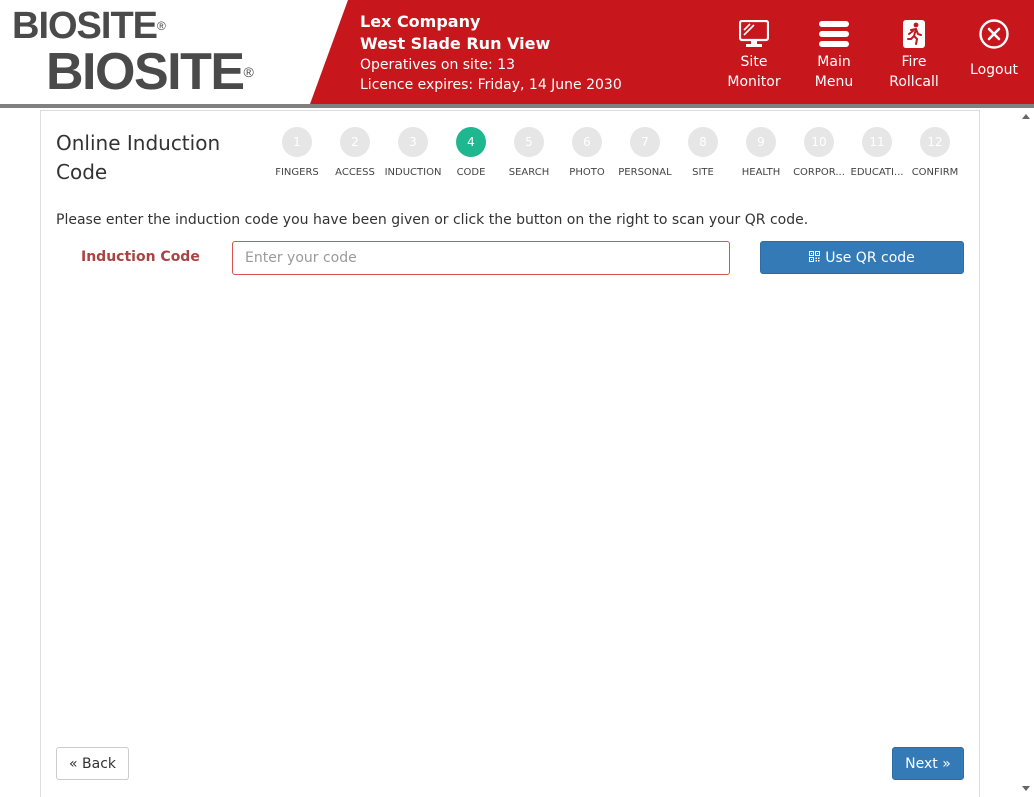 This screenshot has height=797, width=1034. What do you see at coordinates (297, 142) in the screenshot?
I see `step-number: 1` at bounding box center [297, 142].